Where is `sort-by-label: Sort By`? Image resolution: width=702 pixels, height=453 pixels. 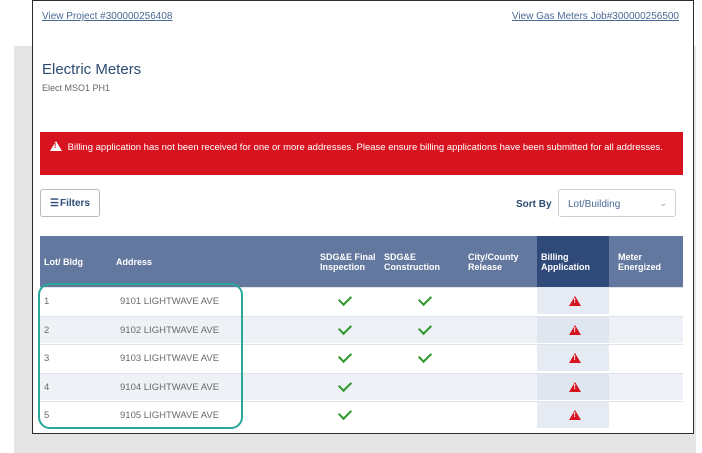 sort-by-label: Sort By is located at coordinates (534, 204).